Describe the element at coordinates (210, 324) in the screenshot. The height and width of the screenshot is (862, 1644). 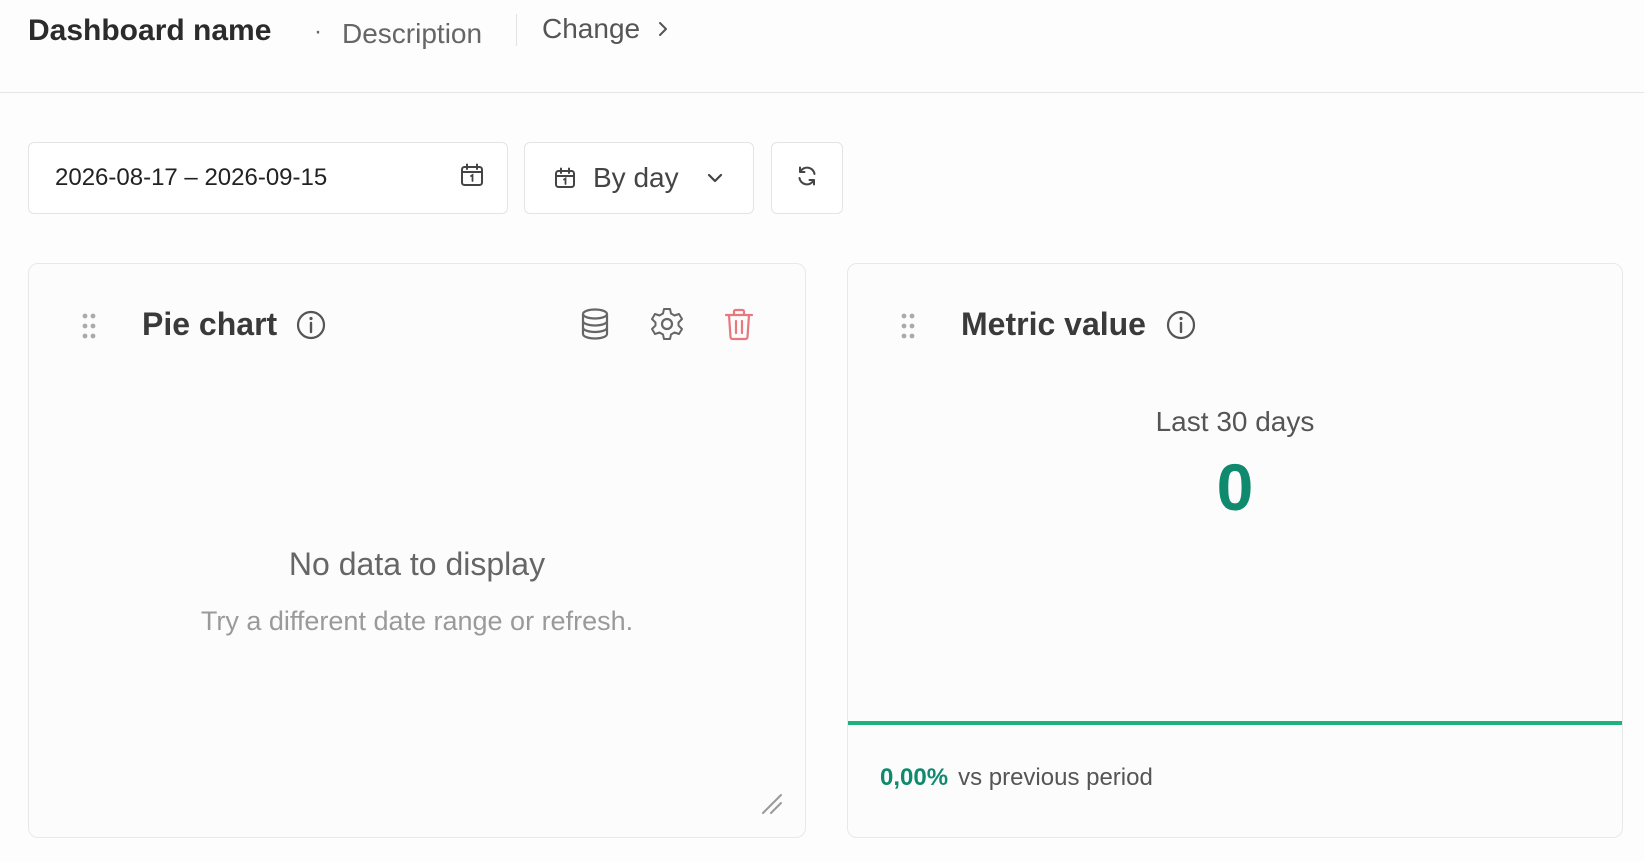
I see `widget-title: Pie chart` at that location.